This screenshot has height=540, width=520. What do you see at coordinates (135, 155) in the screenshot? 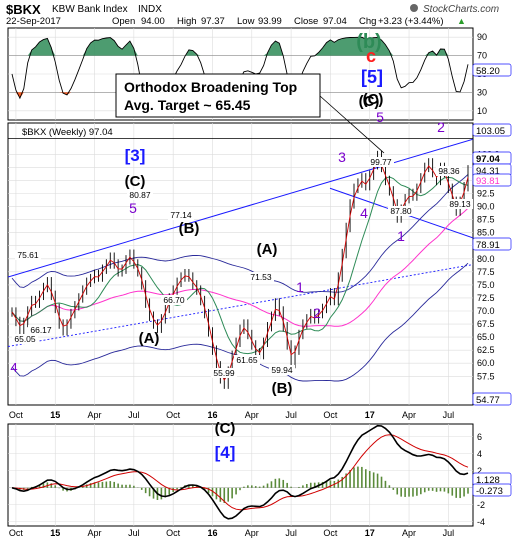
I see `price-wave-label: [3]` at bounding box center [135, 155].